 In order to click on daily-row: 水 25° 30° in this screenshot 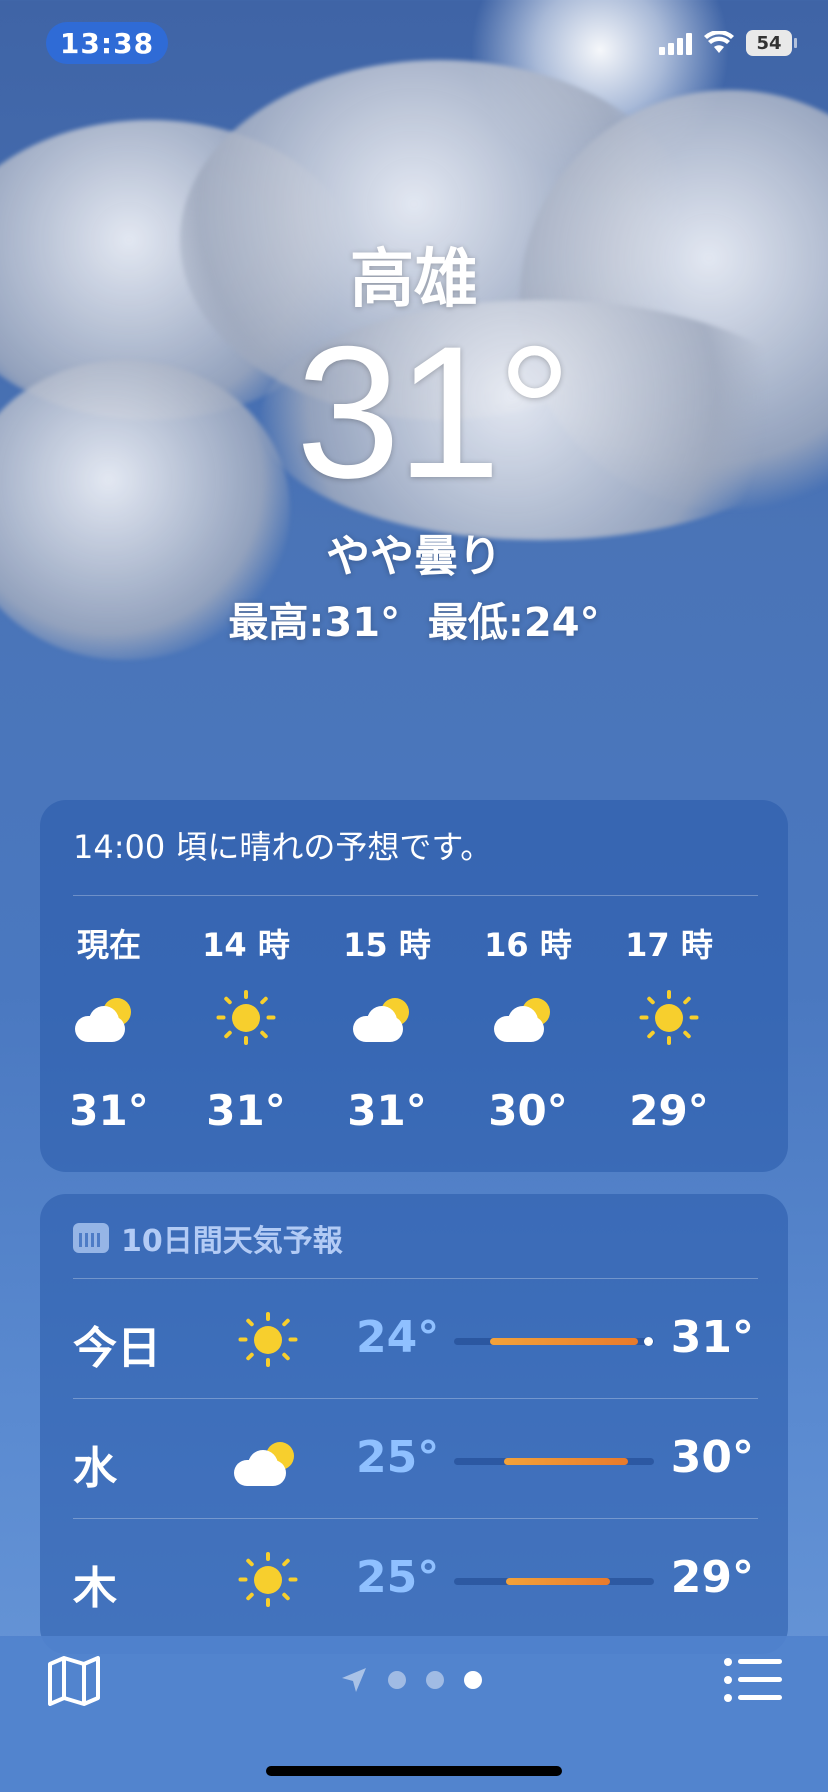, I will do `click(414, 1459)`.